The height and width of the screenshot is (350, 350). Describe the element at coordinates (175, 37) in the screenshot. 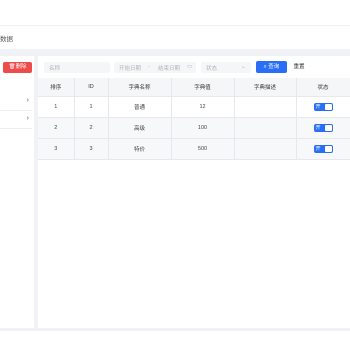

I see `tab-bar: 数据` at that location.